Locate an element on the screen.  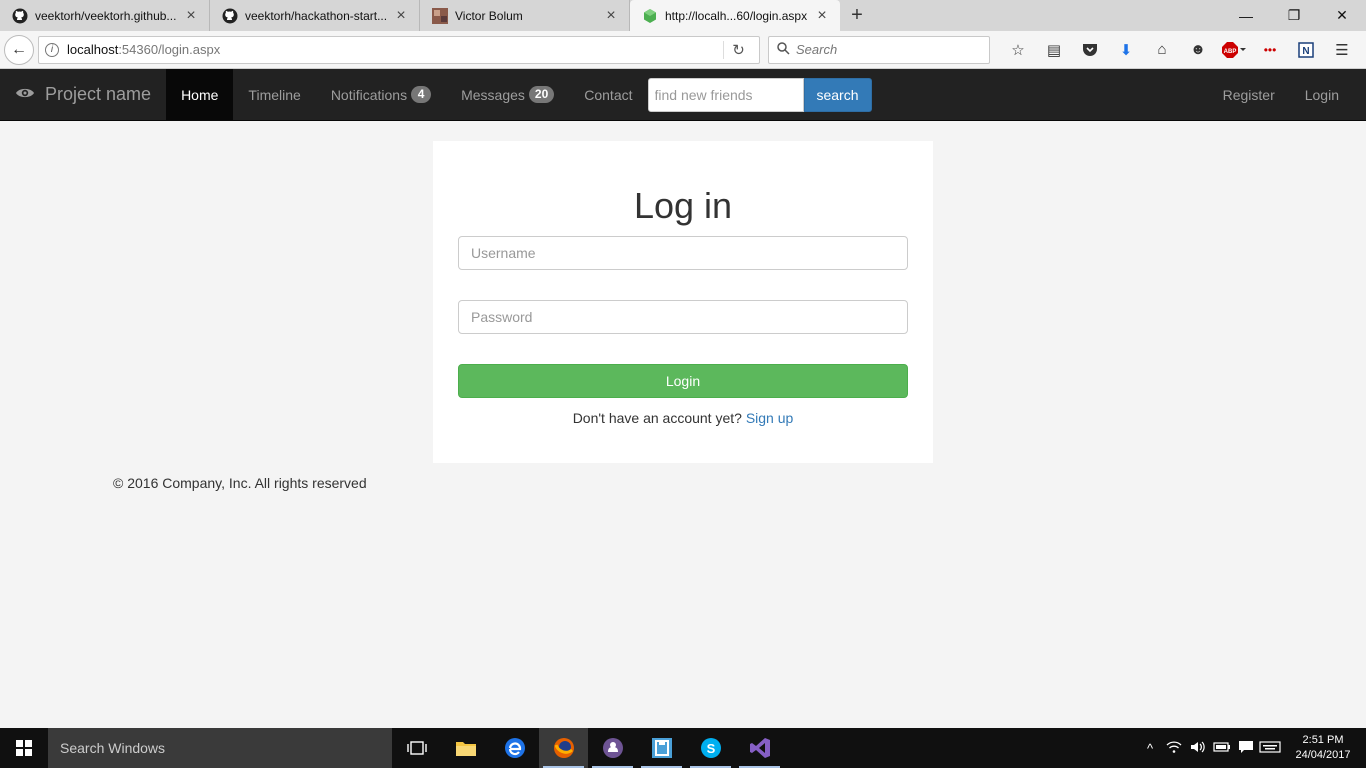
clock-time: 2:51 PM is located at coordinates (1323, 740).